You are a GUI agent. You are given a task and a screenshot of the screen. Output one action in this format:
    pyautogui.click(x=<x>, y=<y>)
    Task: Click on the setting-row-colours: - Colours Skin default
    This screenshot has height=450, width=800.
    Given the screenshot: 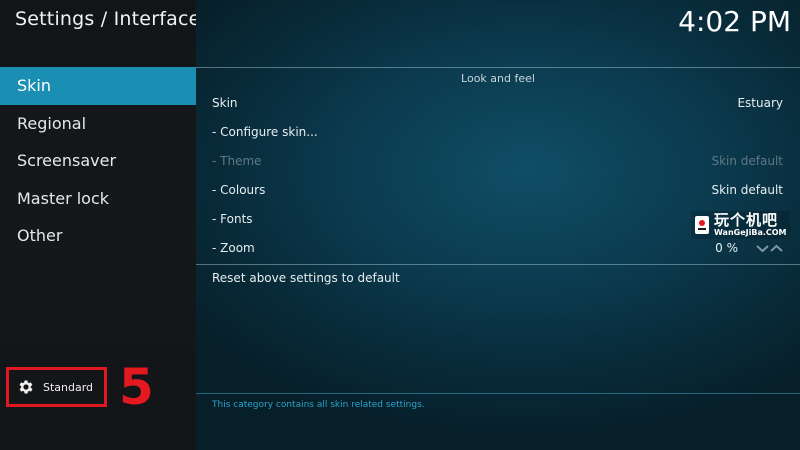 What is the action you would take?
    pyautogui.click(x=497, y=190)
    